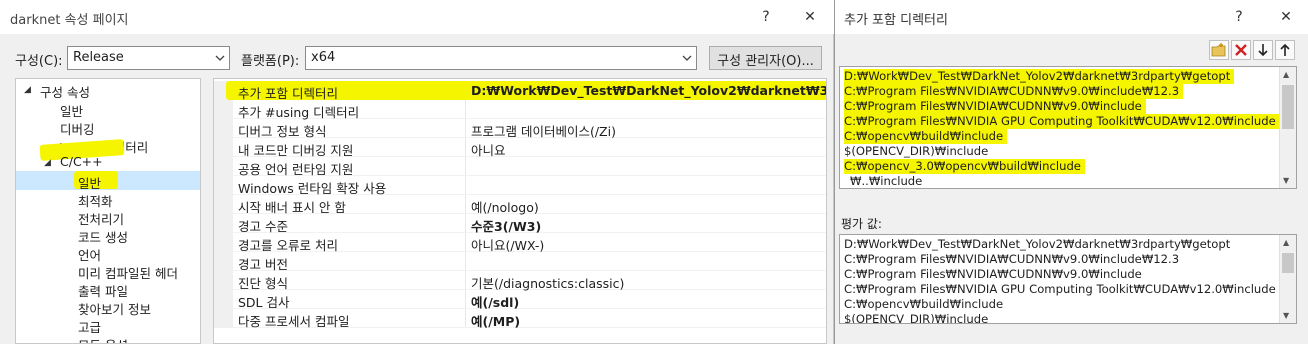 The width and height of the screenshot is (1308, 344). I want to click on move-down-icon, so click(1263, 50).